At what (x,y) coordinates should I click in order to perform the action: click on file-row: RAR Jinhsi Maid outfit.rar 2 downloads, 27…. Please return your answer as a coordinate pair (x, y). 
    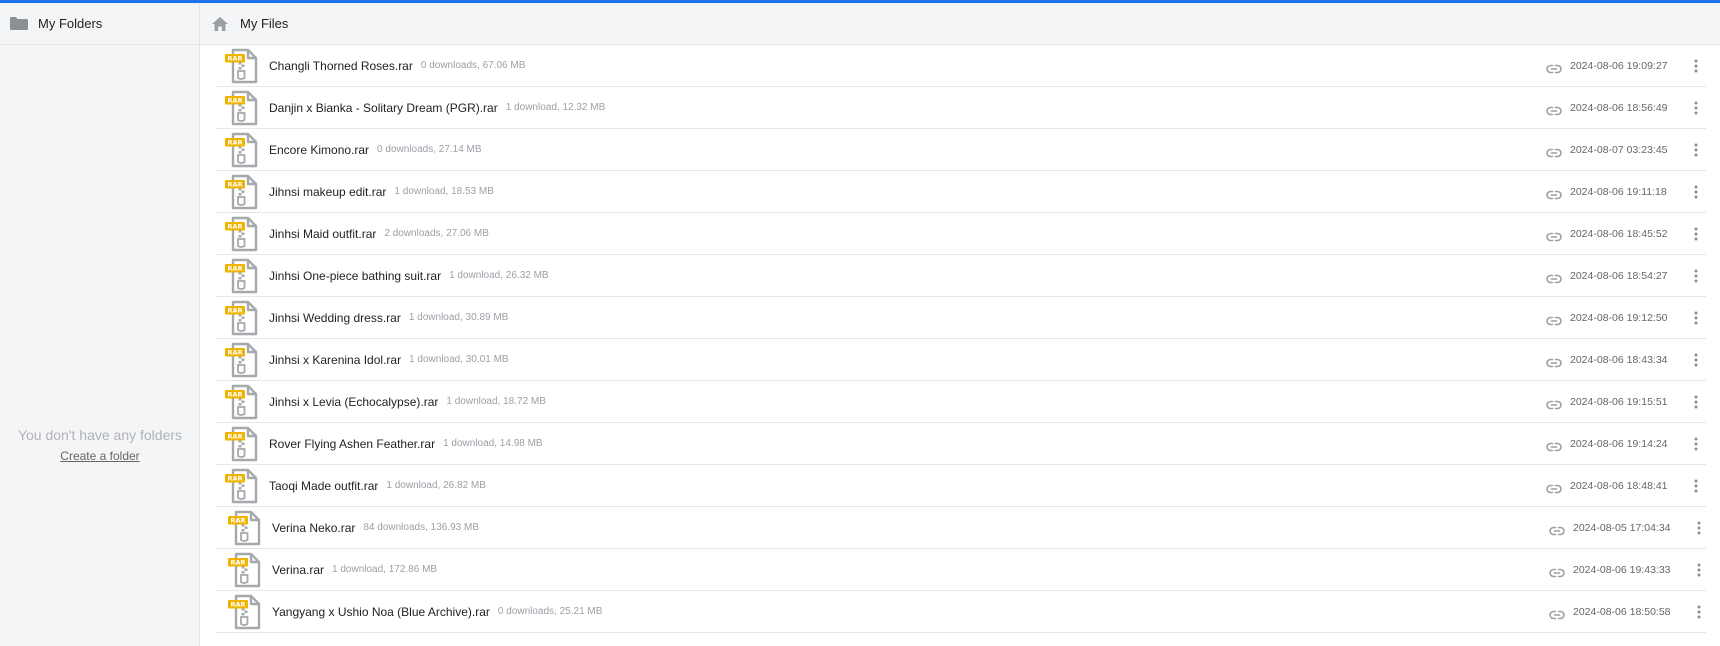
    Looking at the image, I should click on (961, 234).